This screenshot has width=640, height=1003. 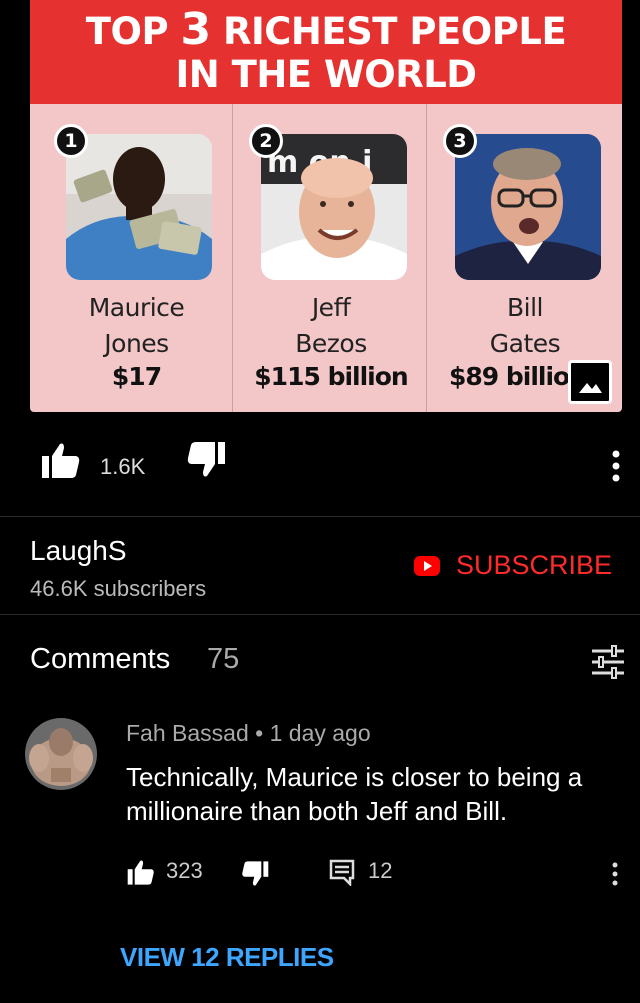 What do you see at coordinates (184, 870) in the screenshot?
I see `comment-like-count: 323` at bounding box center [184, 870].